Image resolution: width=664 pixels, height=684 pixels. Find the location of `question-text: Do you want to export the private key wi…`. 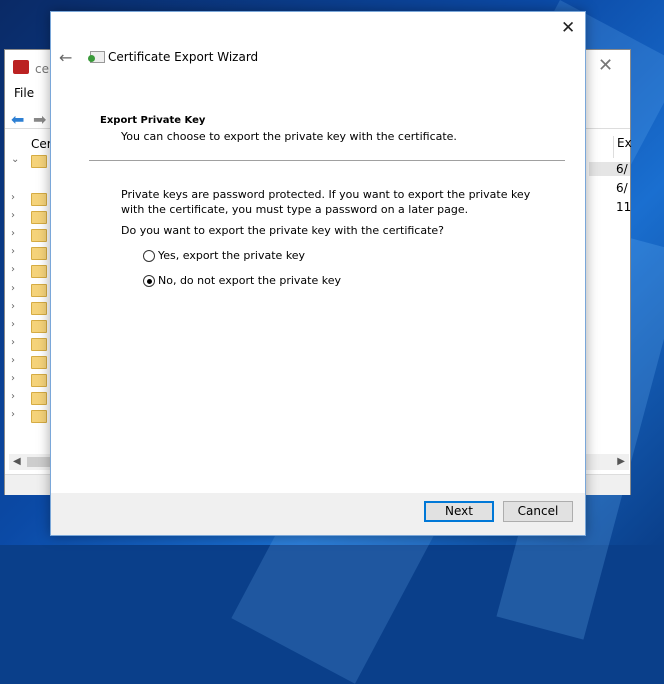

question-text: Do you want to export the private key wi… is located at coordinates (283, 230).